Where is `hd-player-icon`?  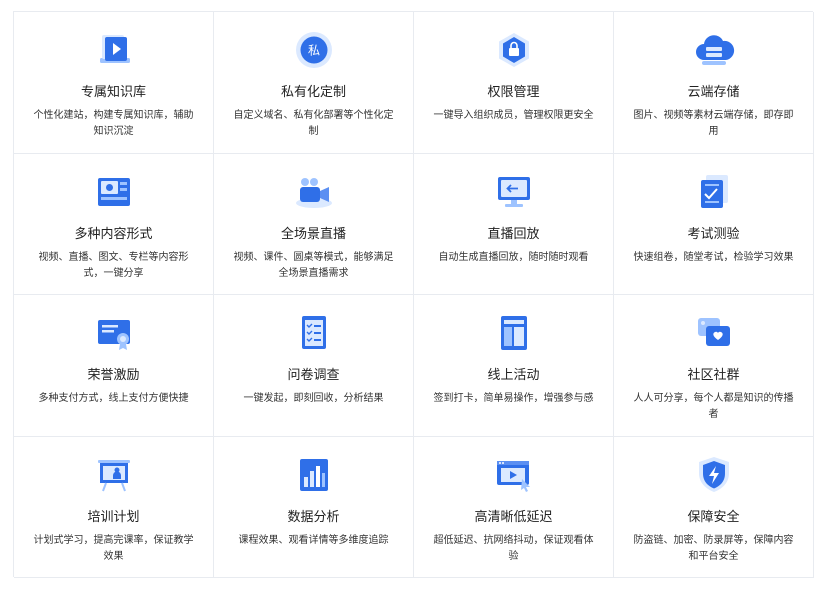
hd-player-icon is located at coordinates (514, 475).